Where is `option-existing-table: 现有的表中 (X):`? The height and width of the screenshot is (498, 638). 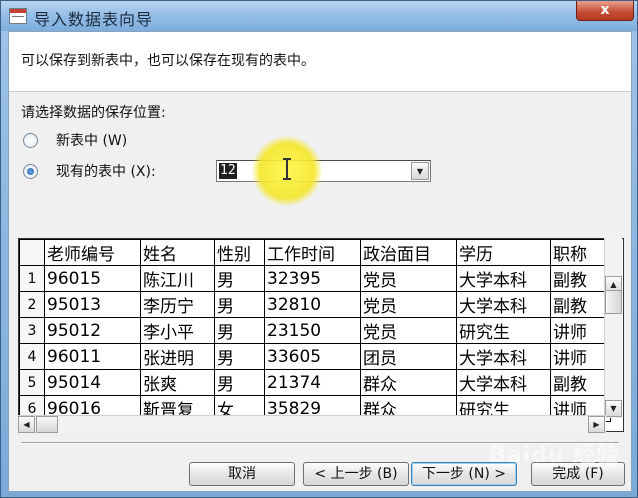
option-existing-table: 现有的表中 (X): is located at coordinates (89, 171).